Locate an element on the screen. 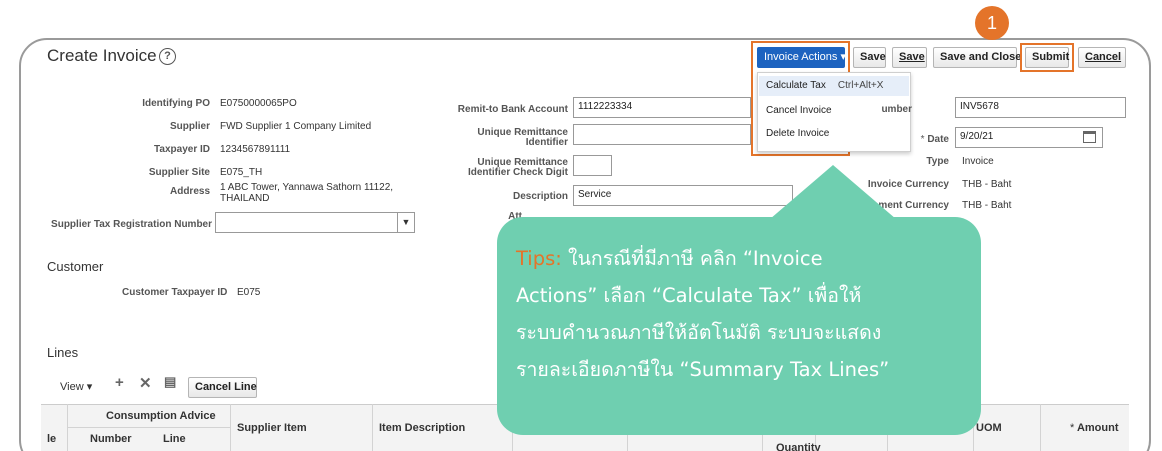  description-input: Service is located at coordinates (683, 195).